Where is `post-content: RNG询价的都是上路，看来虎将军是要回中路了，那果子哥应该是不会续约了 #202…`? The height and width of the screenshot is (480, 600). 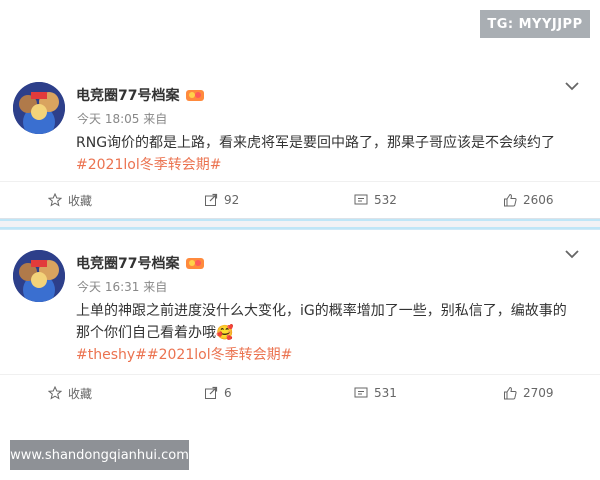 post-content: RNG询价的都是上路，看来虎将军是要回中路了，那果子哥应该是不会续约了 #202… is located at coordinates (326, 154).